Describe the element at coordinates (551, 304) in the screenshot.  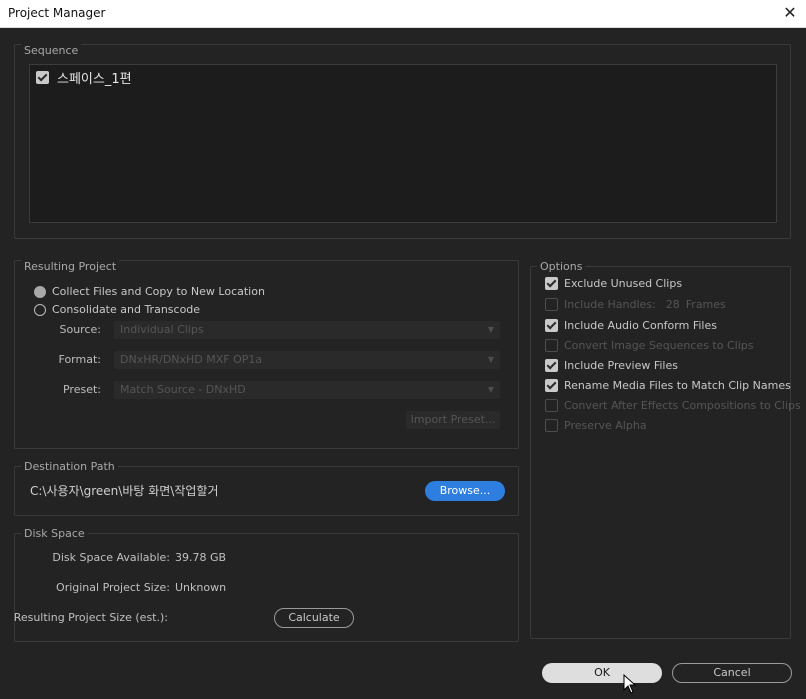
I see `include-handles-checkbox` at that location.